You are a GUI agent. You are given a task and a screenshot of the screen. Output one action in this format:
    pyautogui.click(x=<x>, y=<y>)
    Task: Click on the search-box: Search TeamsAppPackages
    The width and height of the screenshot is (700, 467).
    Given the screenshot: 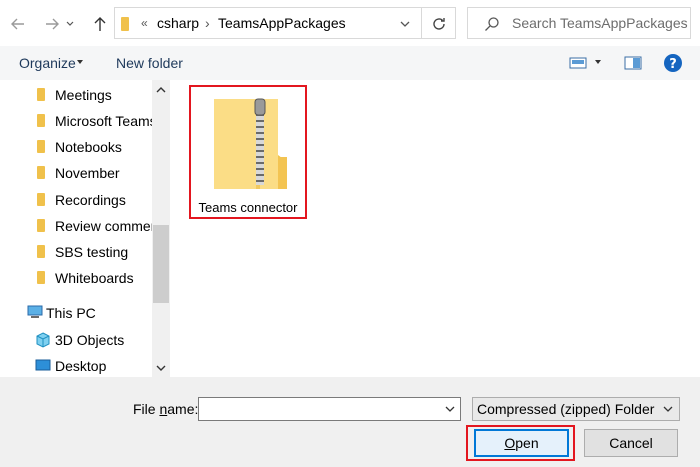 What is the action you would take?
    pyautogui.click(x=579, y=23)
    